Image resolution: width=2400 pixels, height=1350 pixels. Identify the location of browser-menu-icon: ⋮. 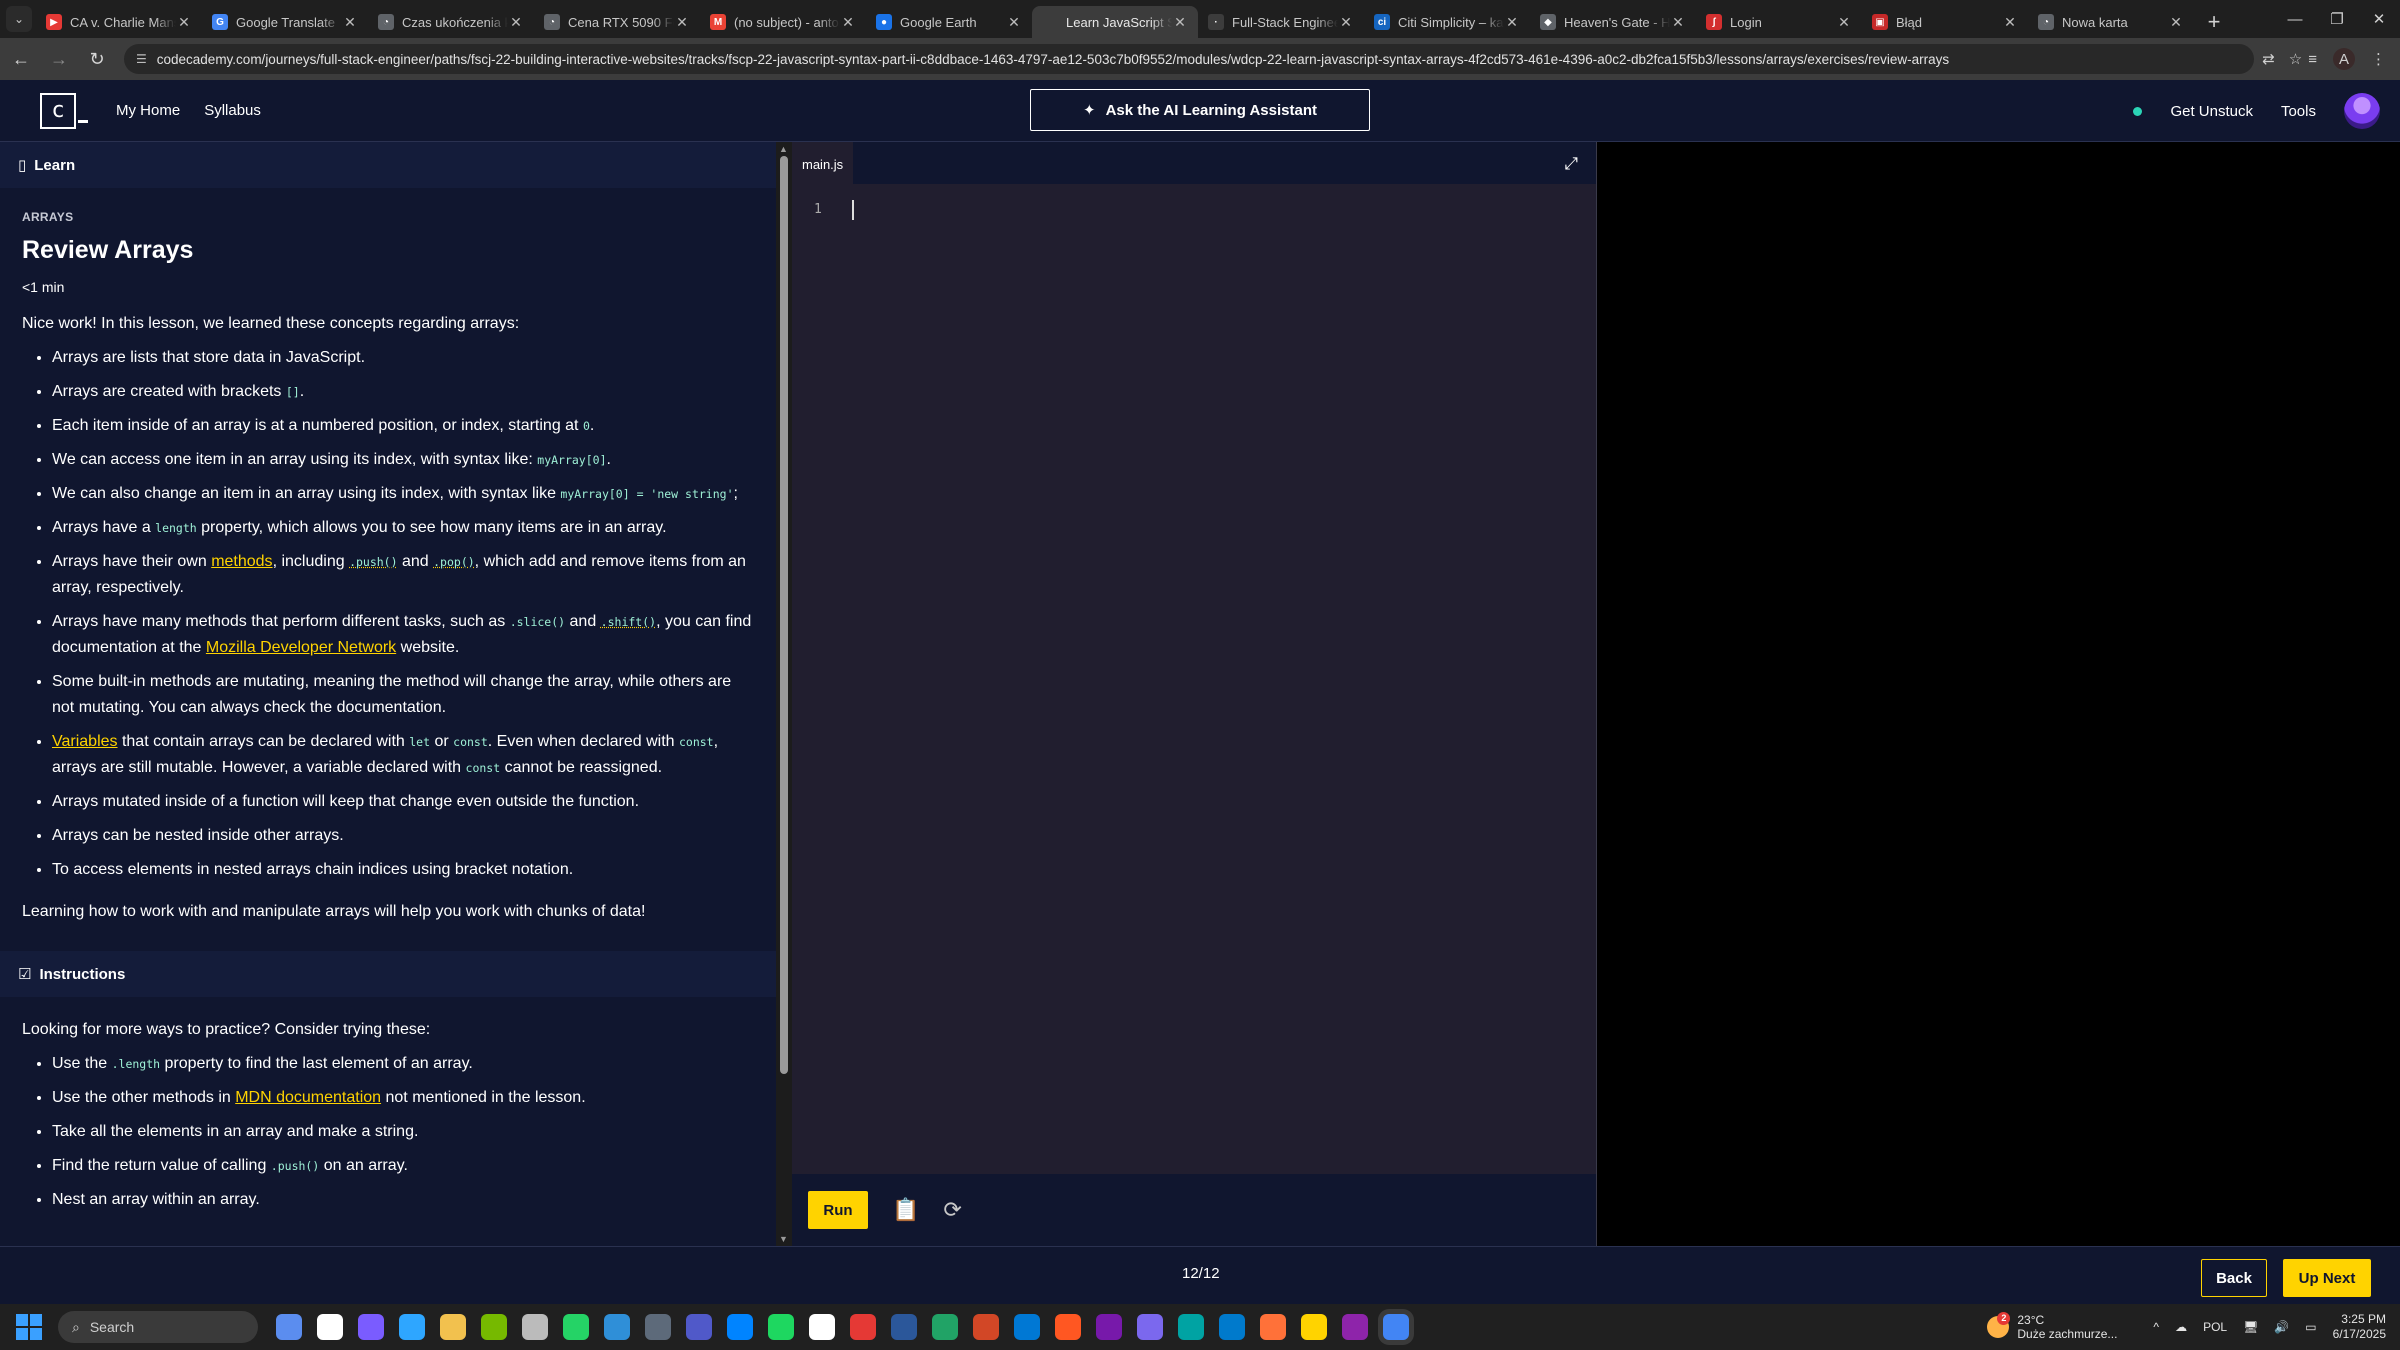
(2378, 59).